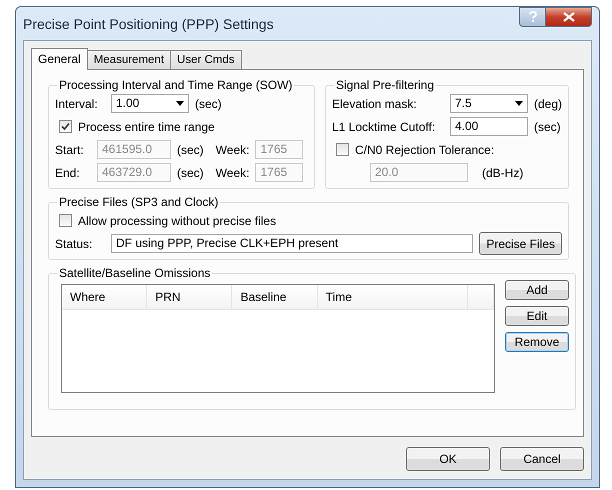 Image resolution: width=612 pixels, height=490 pixels. I want to click on checkbox-label: C/N0 Rejection Tolerance:, so click(424, 149).